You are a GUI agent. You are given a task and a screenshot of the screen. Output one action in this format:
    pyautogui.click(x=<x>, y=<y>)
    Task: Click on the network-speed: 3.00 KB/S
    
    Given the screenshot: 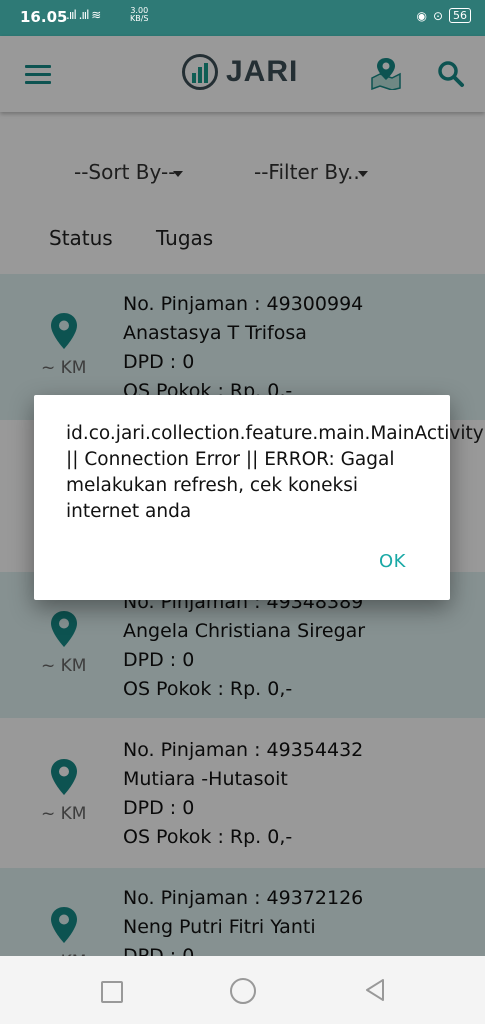 What is the action you would take?
    pyautogui.click(x=139, y=15)
    